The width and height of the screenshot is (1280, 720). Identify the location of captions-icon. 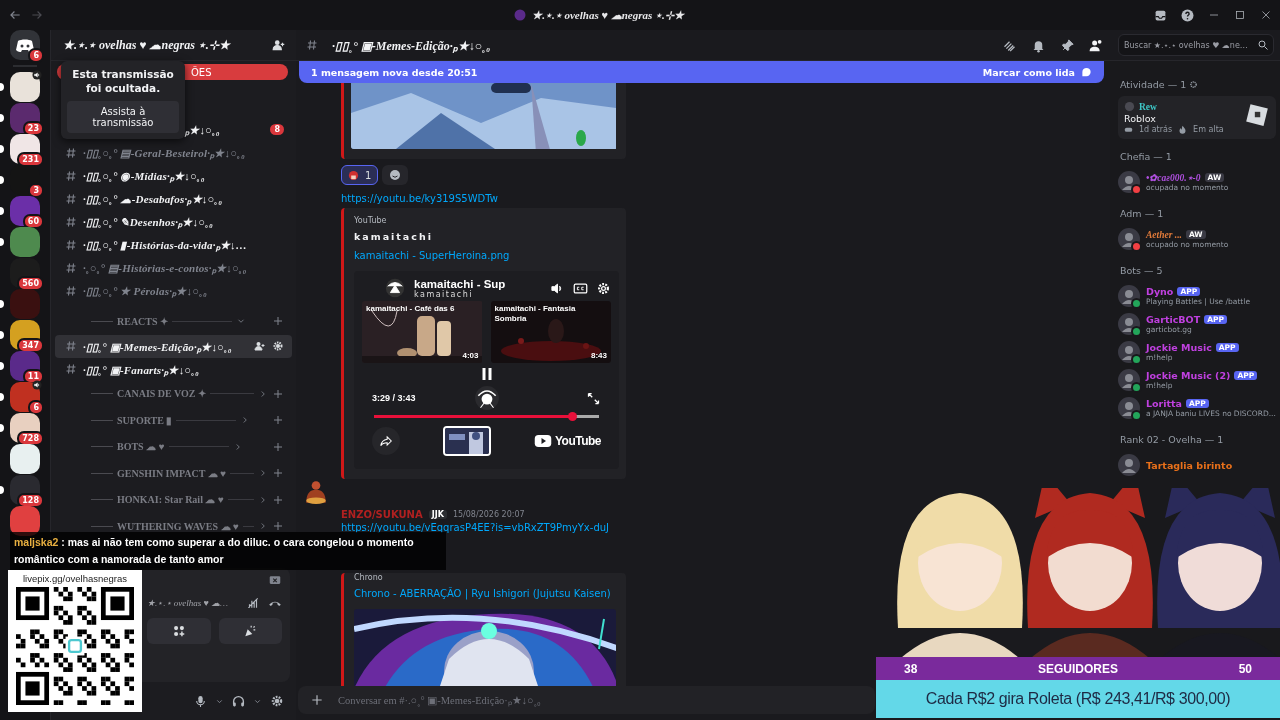
(580, 288).